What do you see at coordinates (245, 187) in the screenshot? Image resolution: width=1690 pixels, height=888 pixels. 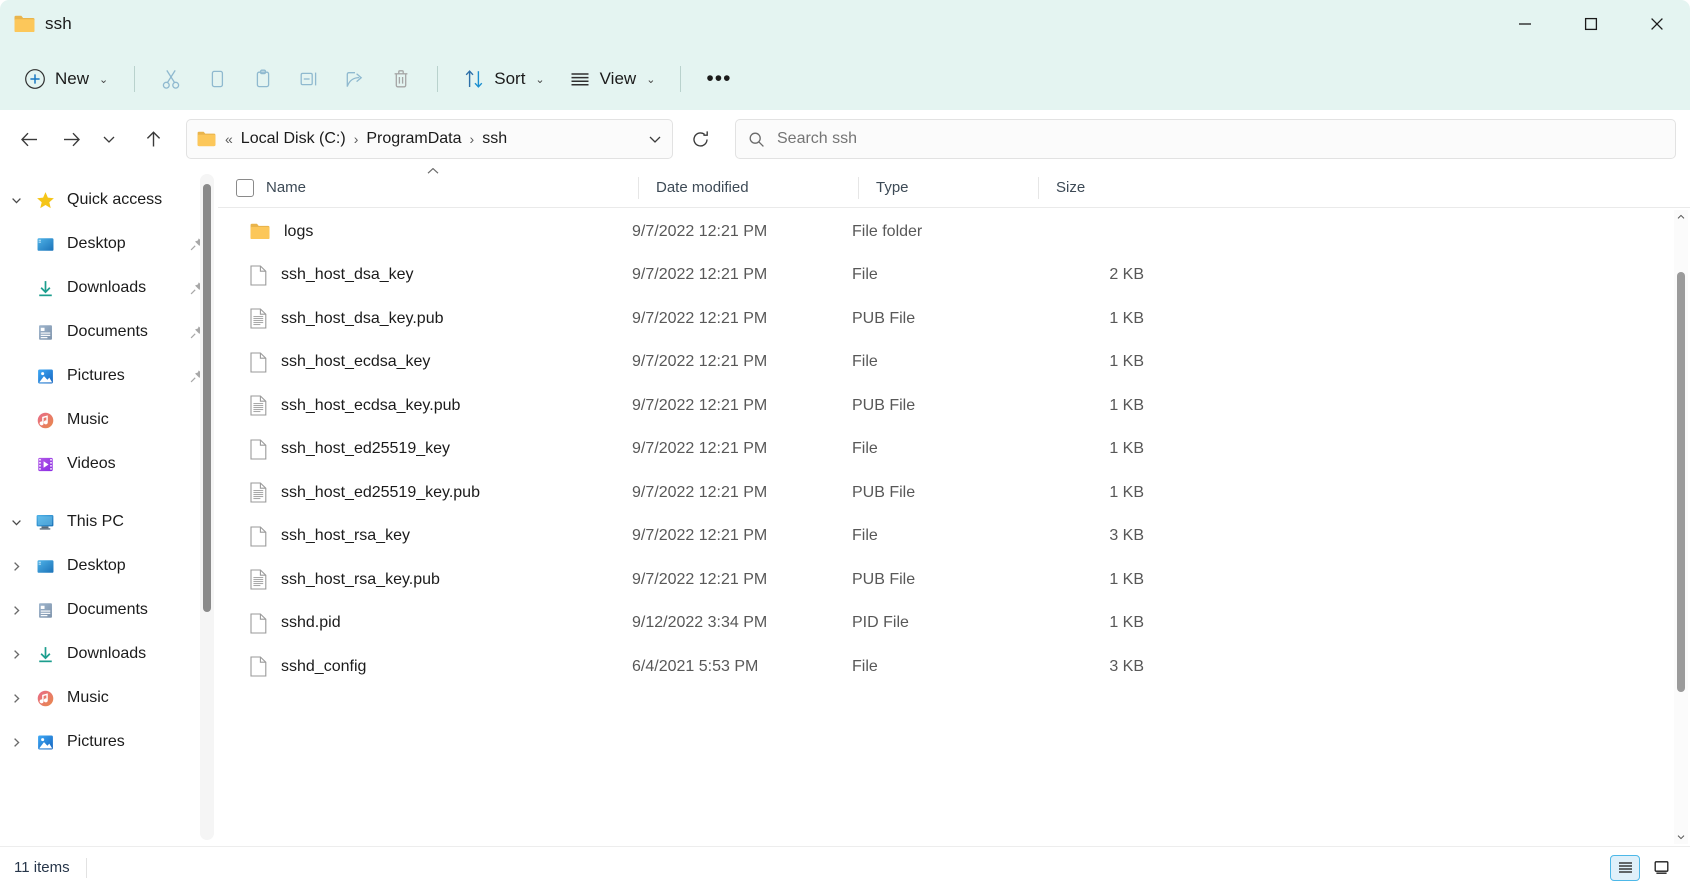 I see `select-all-checkbox` at bounding box center [245, 187].